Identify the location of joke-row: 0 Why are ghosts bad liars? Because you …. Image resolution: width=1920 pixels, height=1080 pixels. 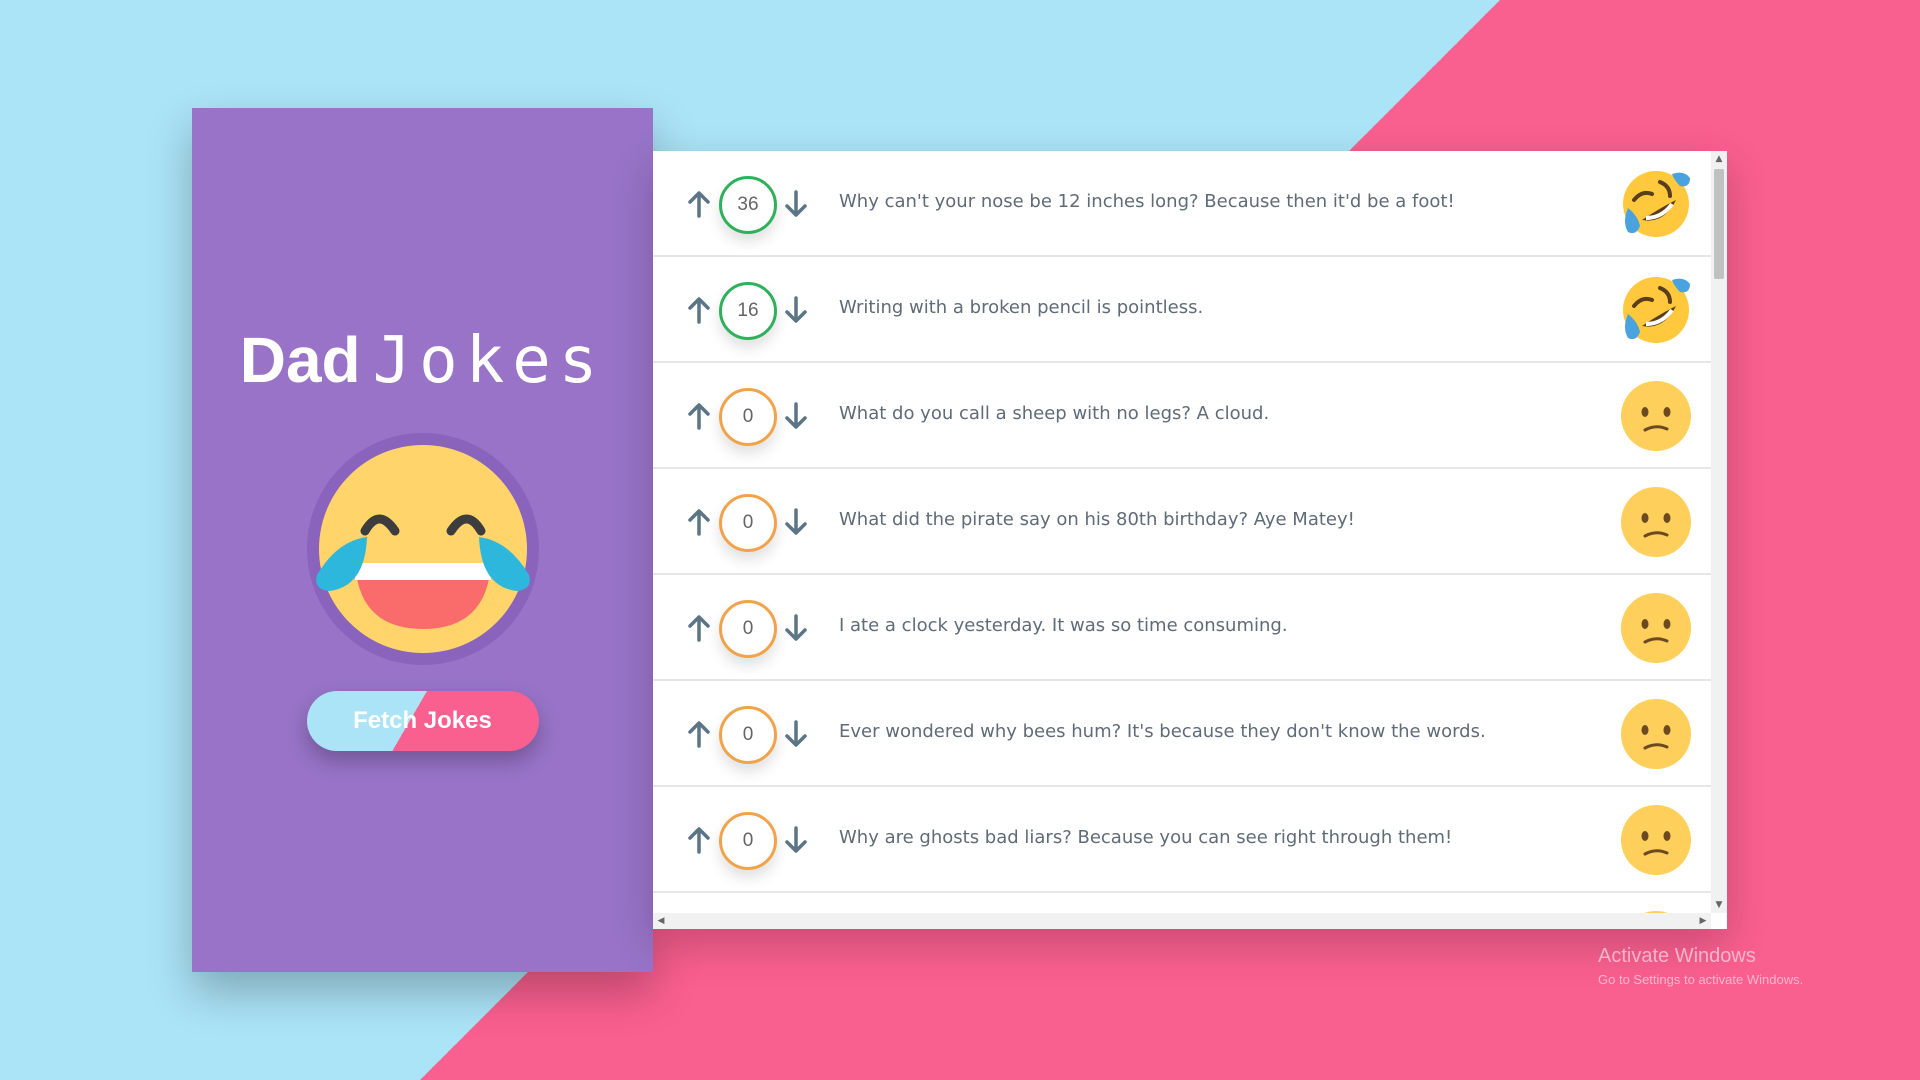
(1182, 840).